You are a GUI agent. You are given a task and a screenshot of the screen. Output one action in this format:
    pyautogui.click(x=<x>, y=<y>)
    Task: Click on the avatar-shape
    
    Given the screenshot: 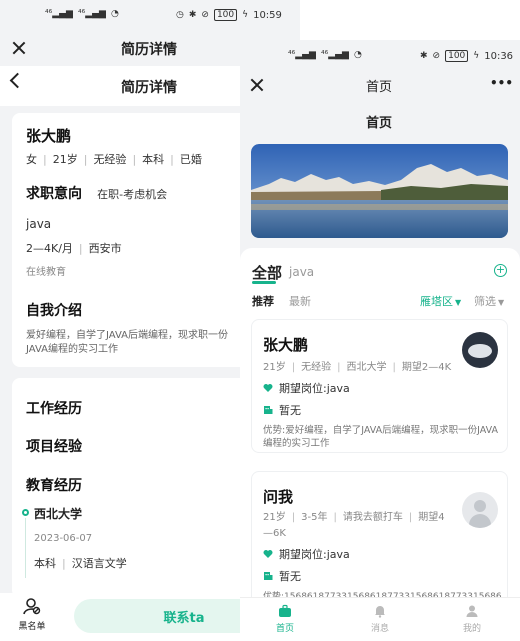 What is the action you would take?
    pyautogui.click(x=480, y=351)
    